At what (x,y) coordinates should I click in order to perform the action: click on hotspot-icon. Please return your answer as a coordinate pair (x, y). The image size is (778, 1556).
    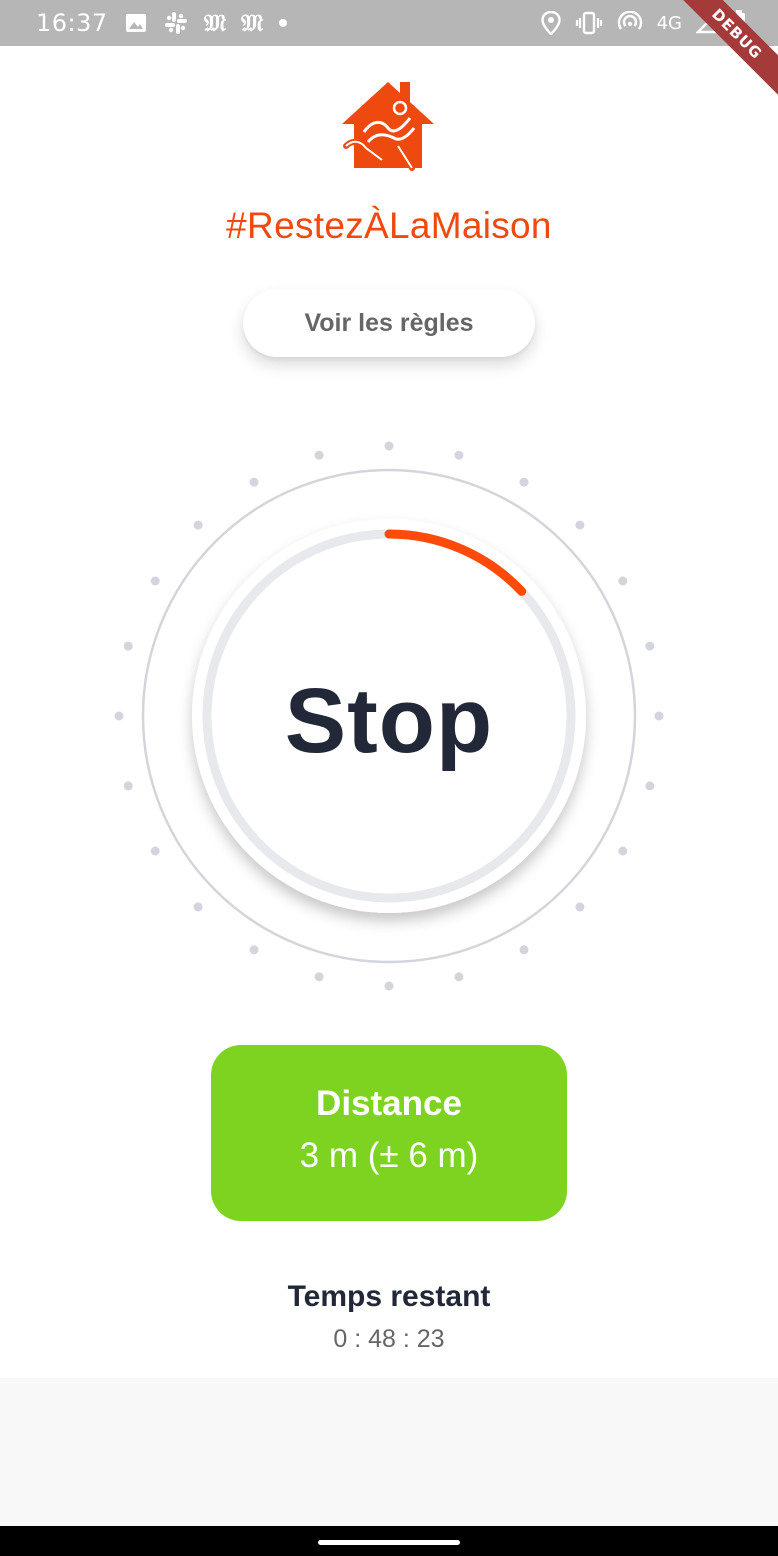
    Looking at the image, I should click on (630, 23).